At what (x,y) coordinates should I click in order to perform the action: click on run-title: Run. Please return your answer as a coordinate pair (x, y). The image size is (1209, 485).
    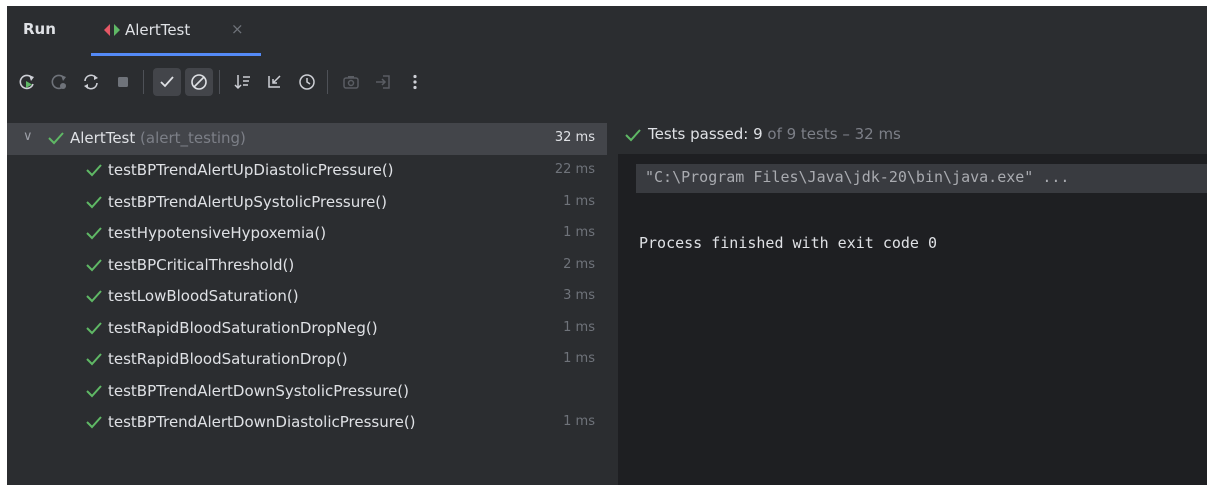
    Looking at the image, I should click on (39, 29).